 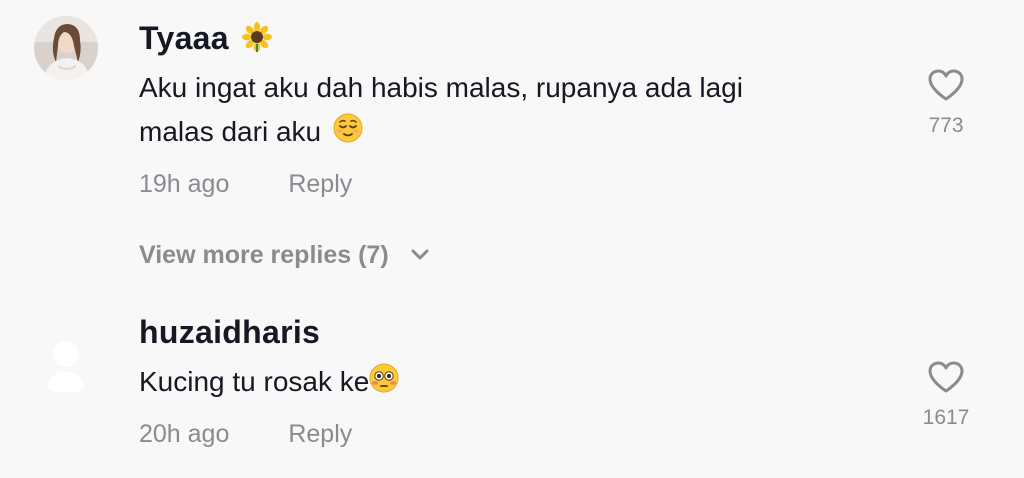 I want to click on relieved-face-icon, so click(x=348, y=134).